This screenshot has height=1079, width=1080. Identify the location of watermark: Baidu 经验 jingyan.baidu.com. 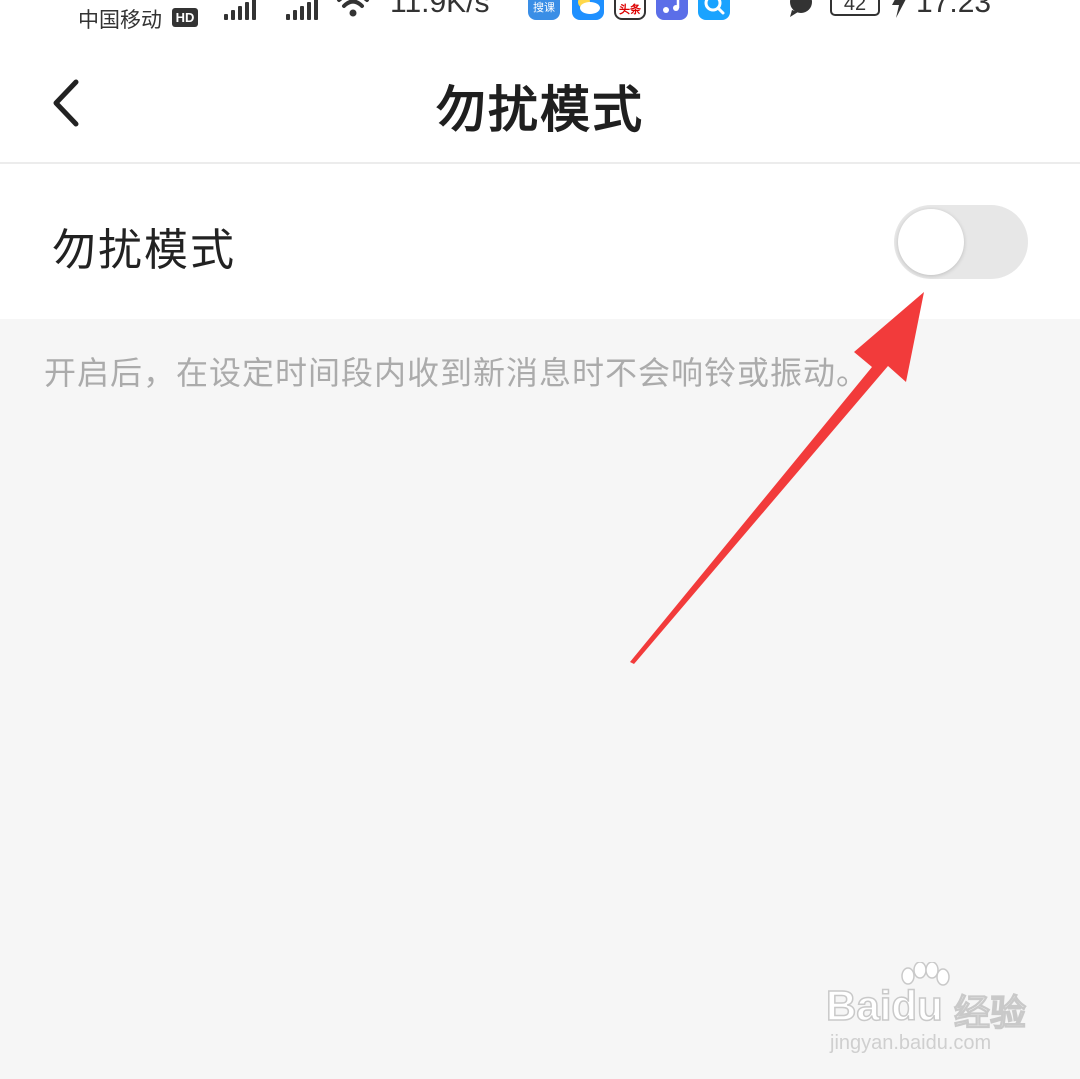
(940, 1012).